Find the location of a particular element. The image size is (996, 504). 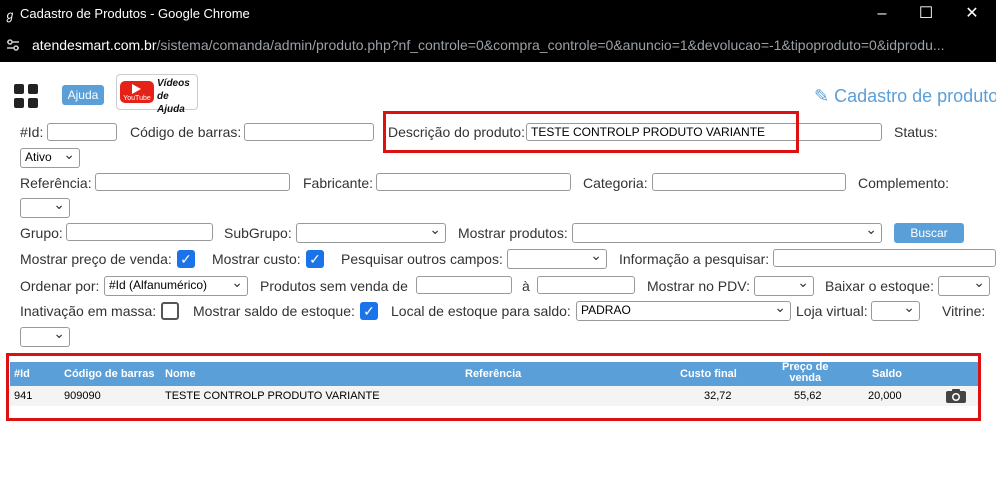

search-other-fields-select is located at coordinates (557, 259).